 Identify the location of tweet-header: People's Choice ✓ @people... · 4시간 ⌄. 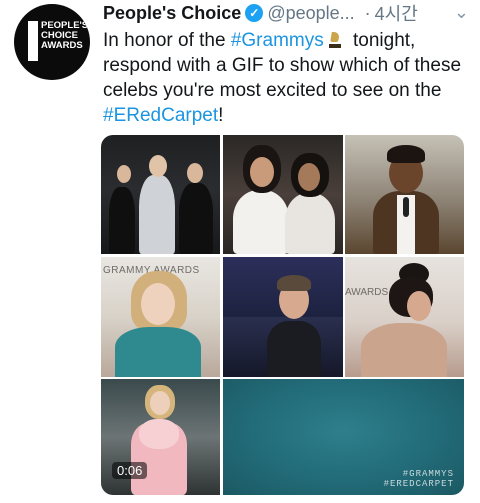
(288, 13).